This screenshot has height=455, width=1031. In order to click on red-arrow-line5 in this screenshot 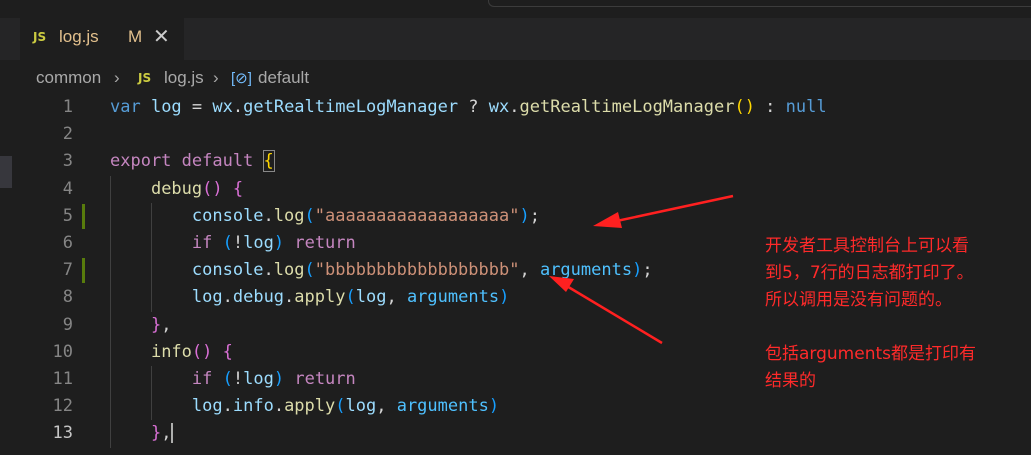, I will do `click(663, 211)`.